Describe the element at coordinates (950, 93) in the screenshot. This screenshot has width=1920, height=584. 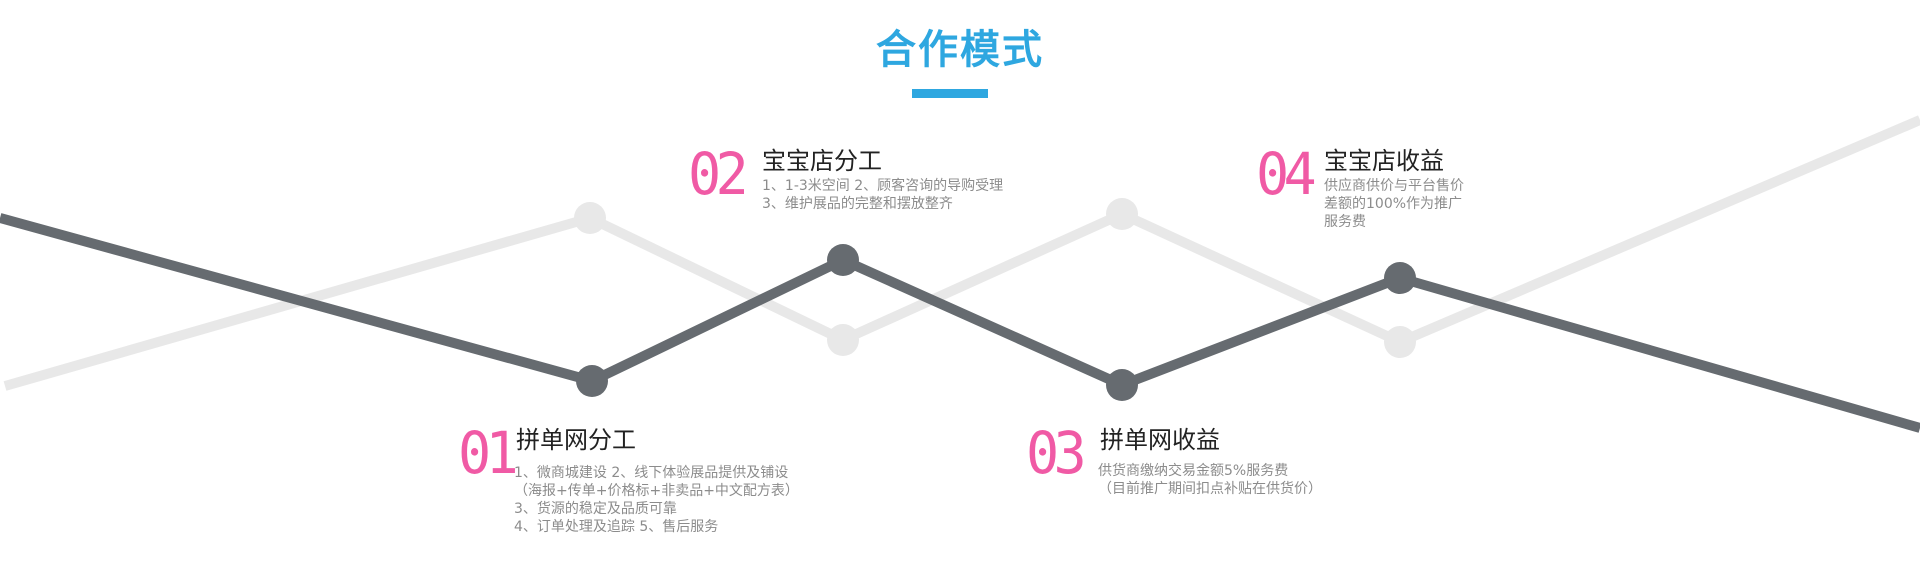
I see `title-underline` at that location.